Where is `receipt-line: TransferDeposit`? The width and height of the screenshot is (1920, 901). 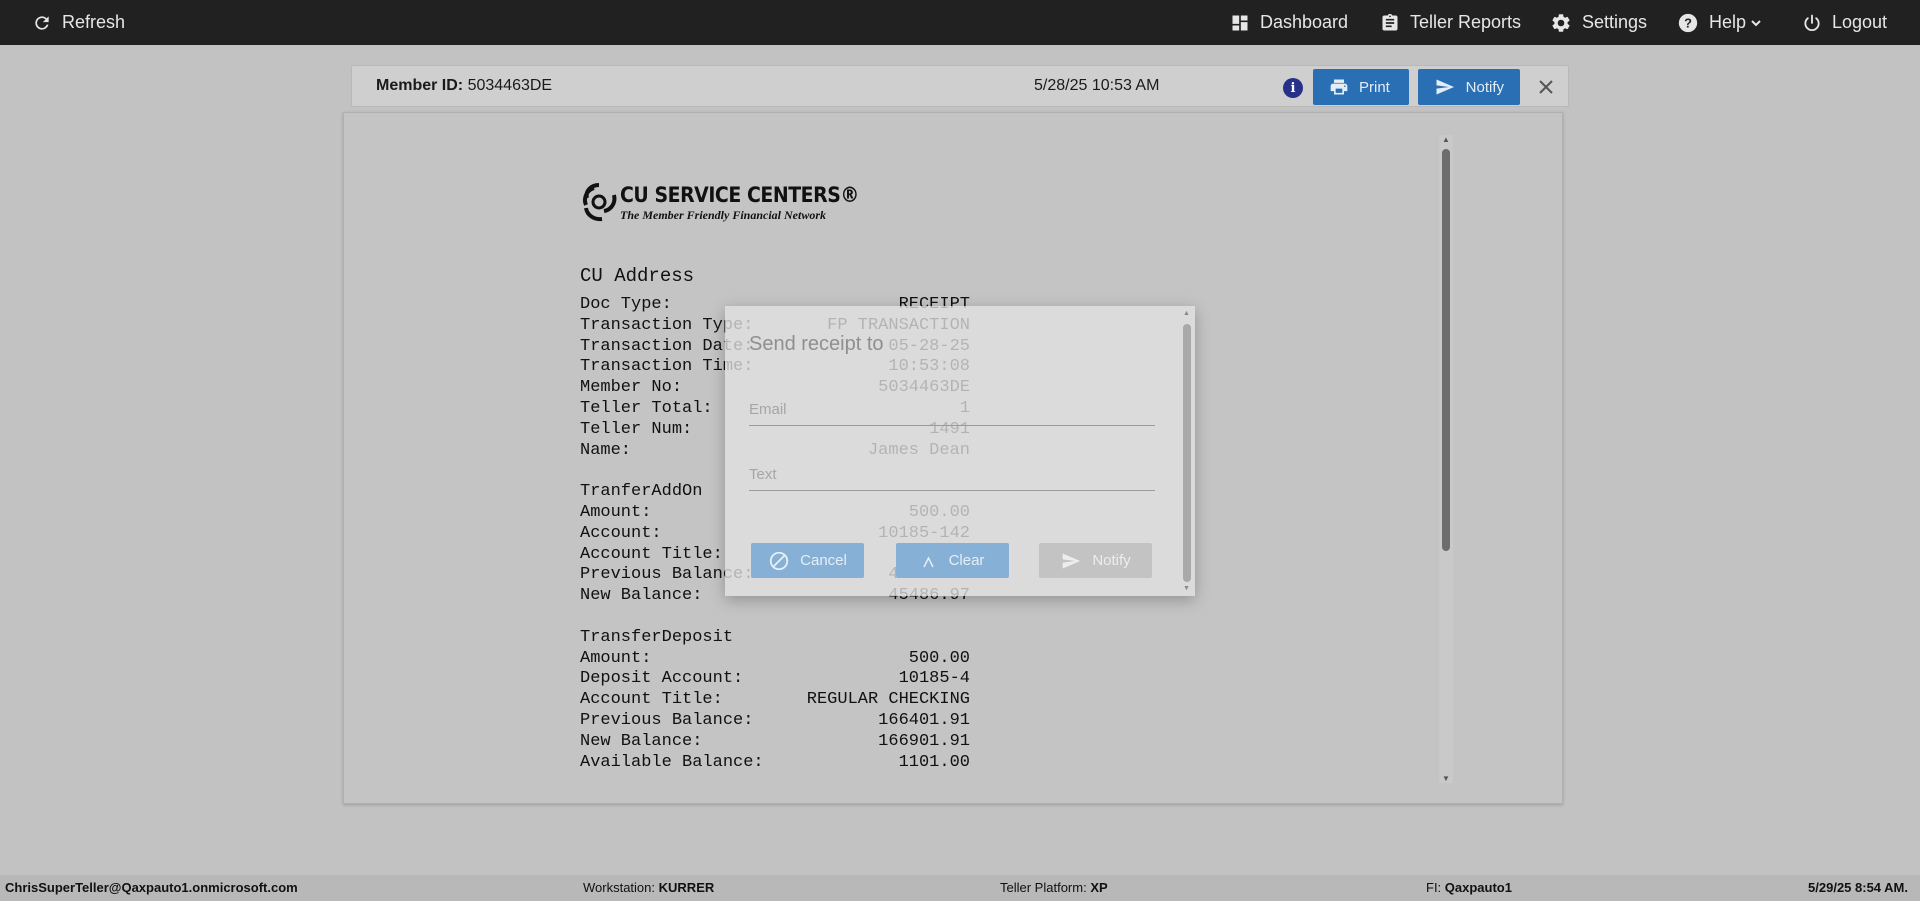
receipt-line: TransferDeposit is located at coordinates (775, 638).